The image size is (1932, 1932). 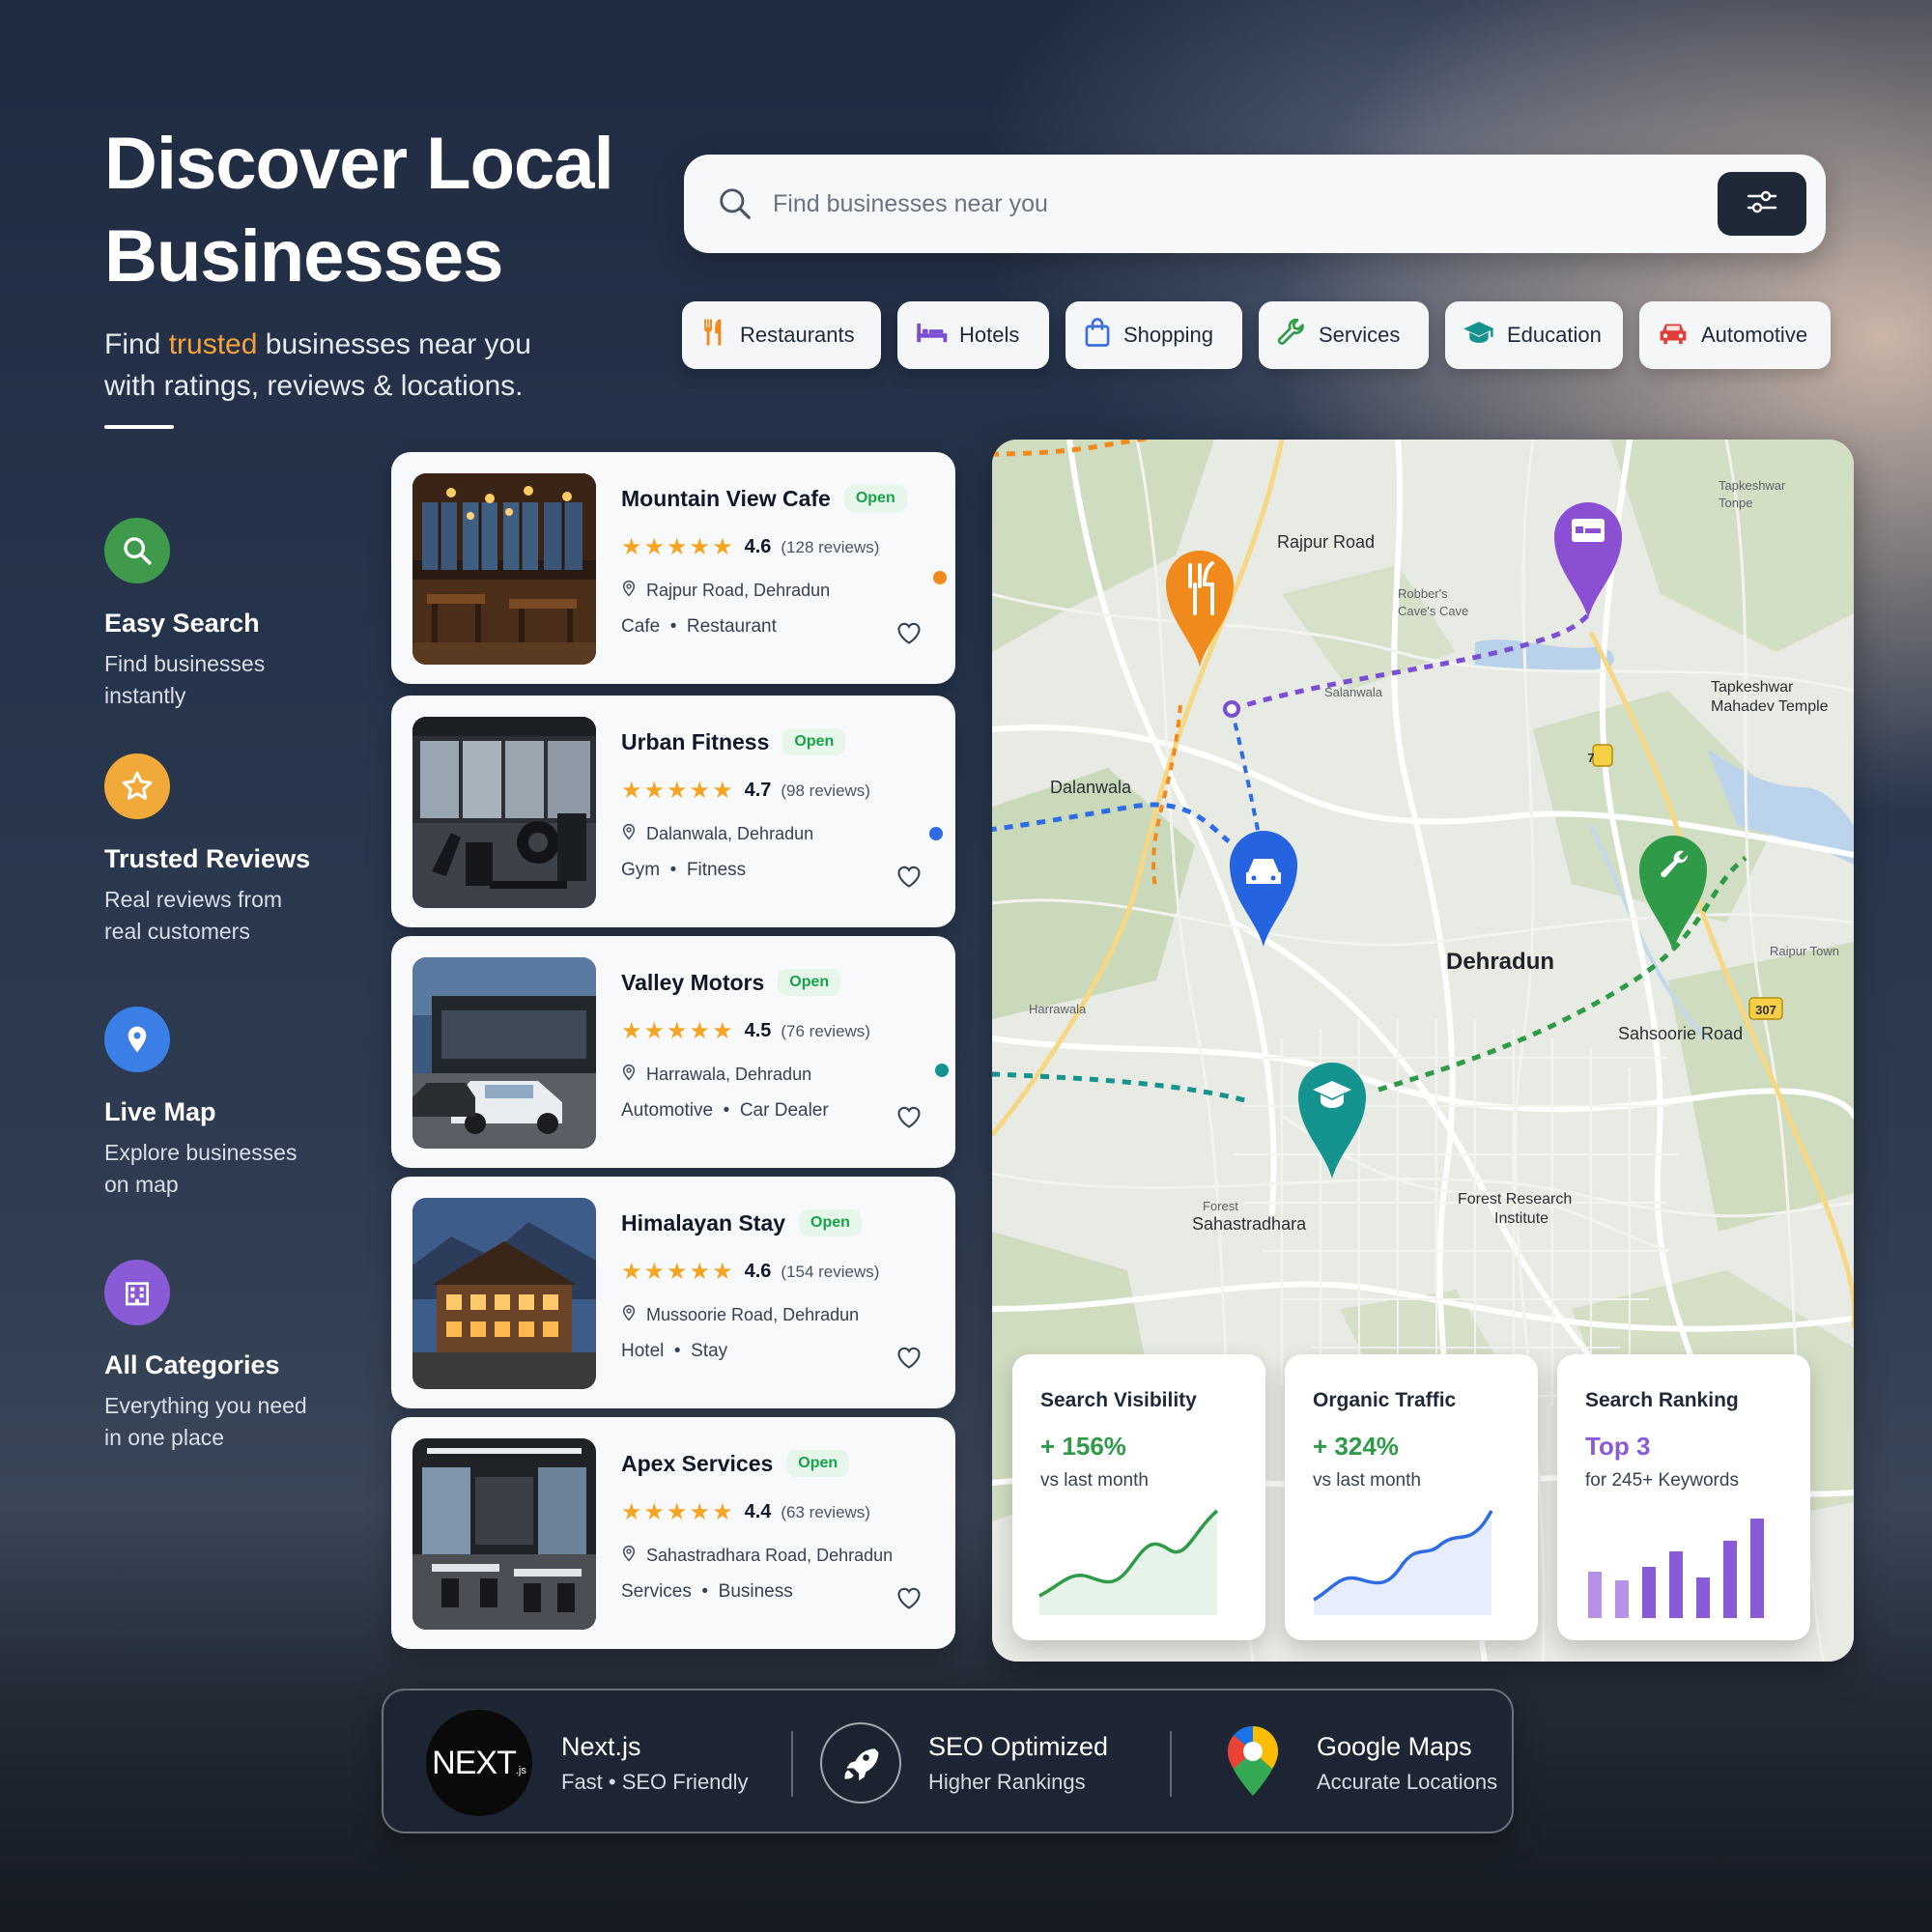 What do you see at coordinates (1662, 1400) in the screenshot?
I see `stat-label: Search Ranking` at bounding box center [1662, 1400].